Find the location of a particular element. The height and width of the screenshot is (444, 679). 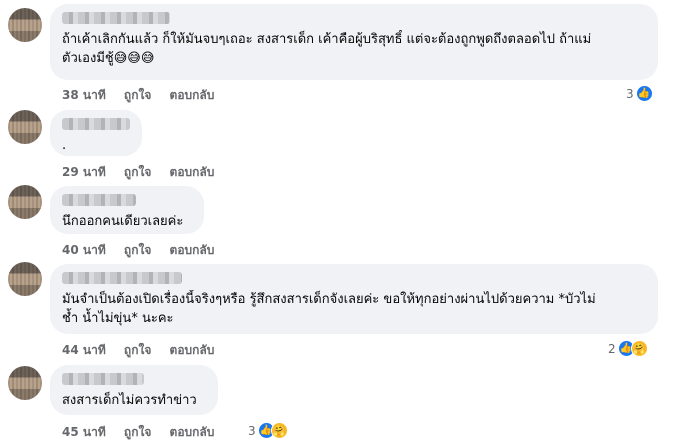

comment-actions: 40 นาที ถูกใจ ตอบกลับ is located at coordinates (145, 250).